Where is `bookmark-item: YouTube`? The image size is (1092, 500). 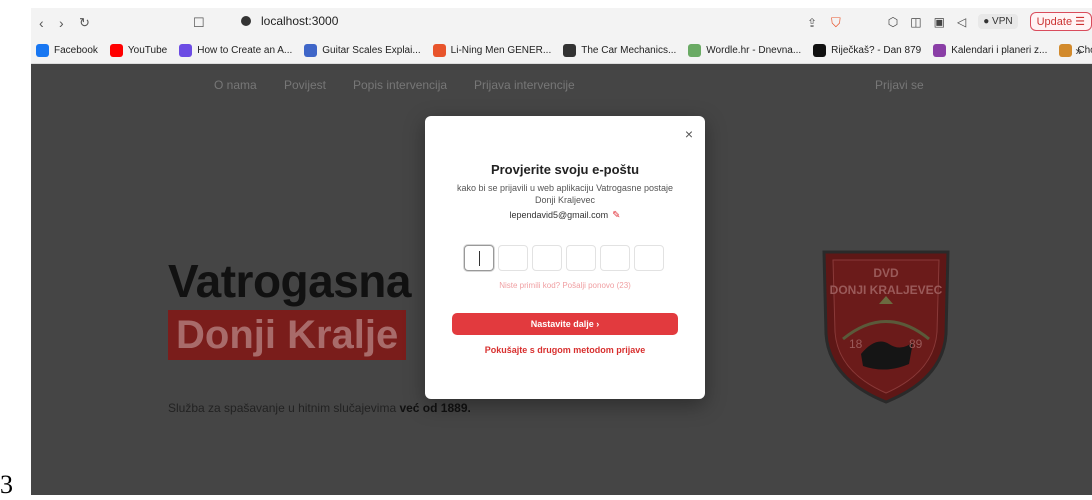 bookmark-item: YouTube is located at coordinates (138, 50).